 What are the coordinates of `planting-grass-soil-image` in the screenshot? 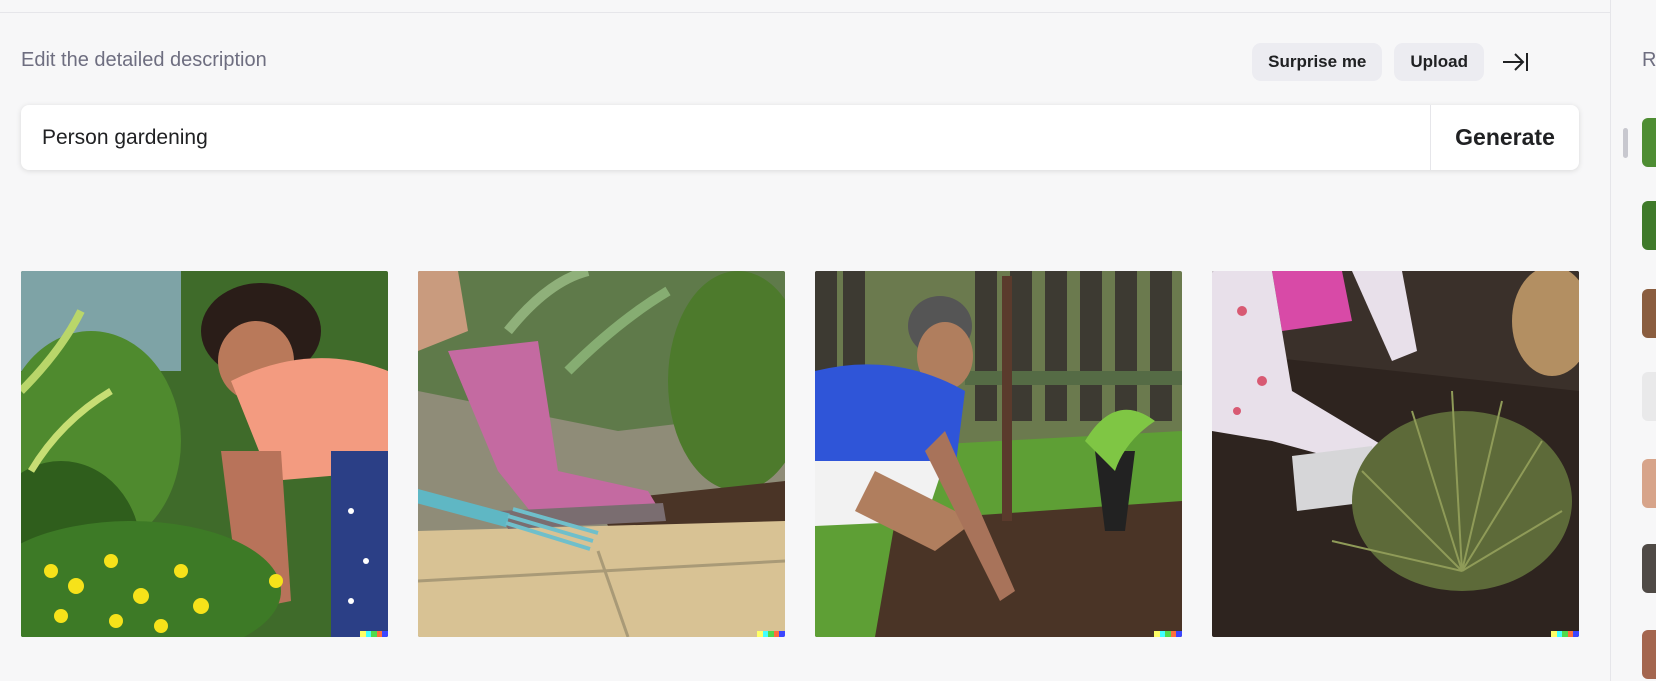 It's located at (1395, 454).